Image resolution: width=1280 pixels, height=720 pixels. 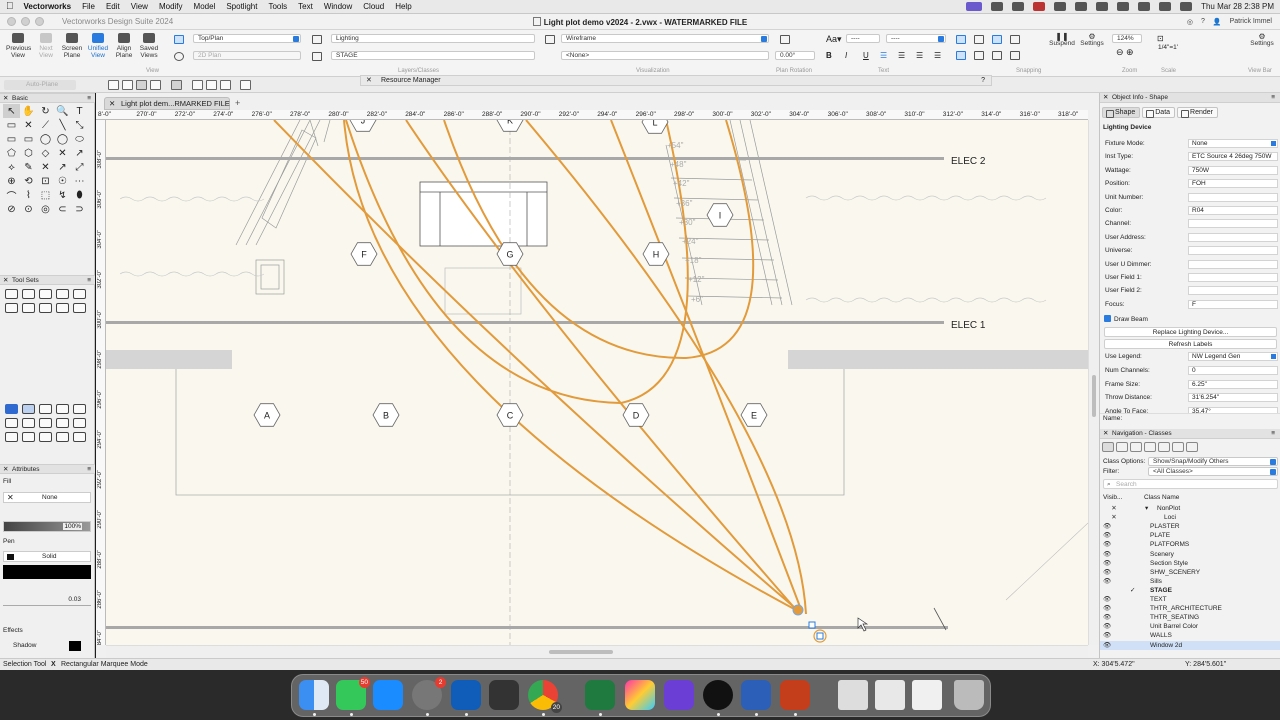 I want to click on share-icon: ◎, so click(x=1190, y=22).